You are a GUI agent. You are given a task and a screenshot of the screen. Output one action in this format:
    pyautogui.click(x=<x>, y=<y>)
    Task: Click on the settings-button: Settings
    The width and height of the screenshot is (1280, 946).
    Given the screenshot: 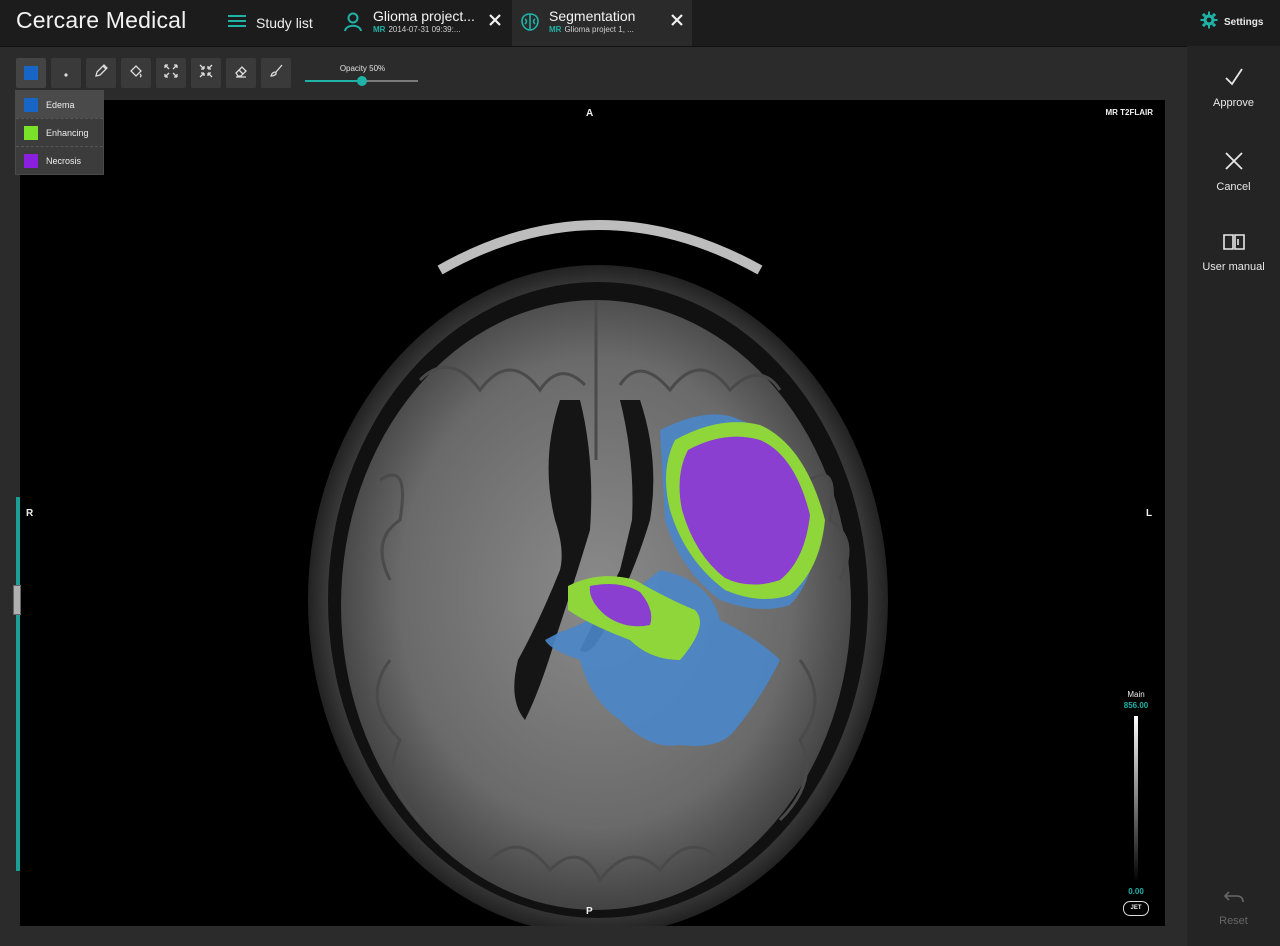 What is the action you would take?
    pyautogui.click(x=1231, y=22)
    